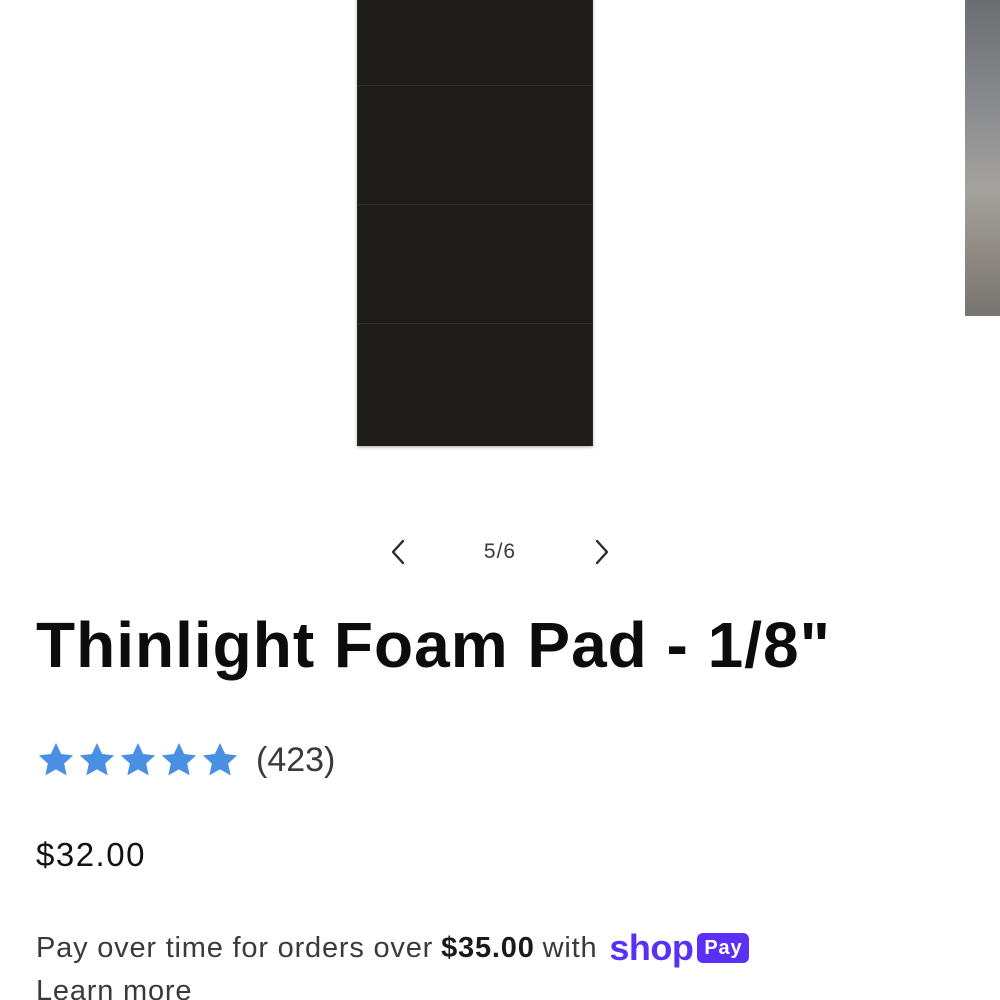 The height and width of the screenshot is (1000, 1000). I want to click on installments-threshold: $35.00, so click(488, 947).